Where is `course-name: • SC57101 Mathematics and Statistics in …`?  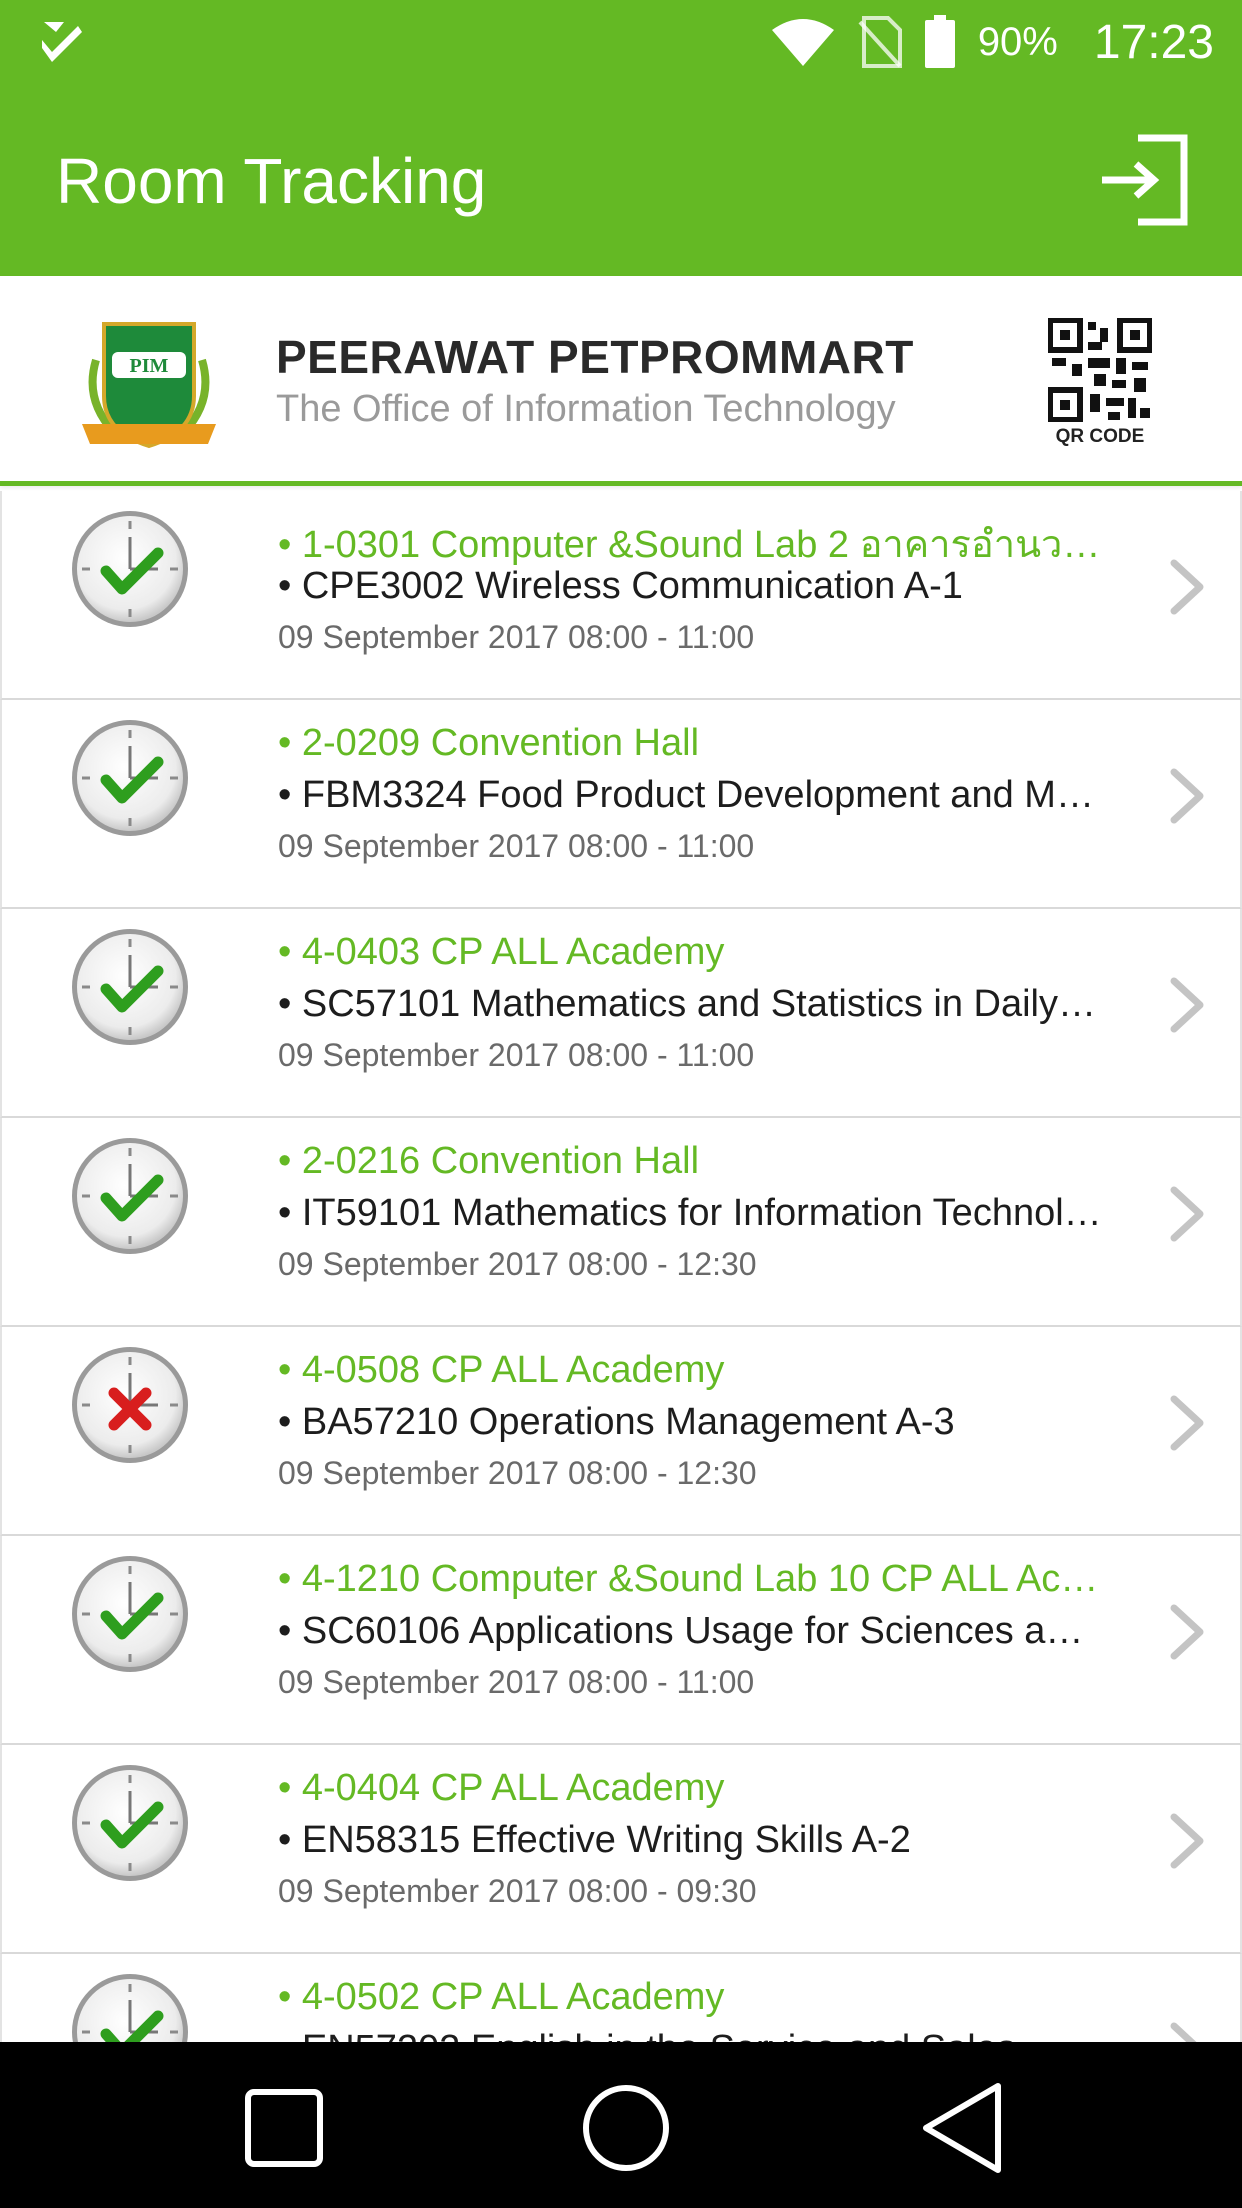
course-name: • SC57101 Mathematics and Statistics in … is located at coordinates (691, 1004).